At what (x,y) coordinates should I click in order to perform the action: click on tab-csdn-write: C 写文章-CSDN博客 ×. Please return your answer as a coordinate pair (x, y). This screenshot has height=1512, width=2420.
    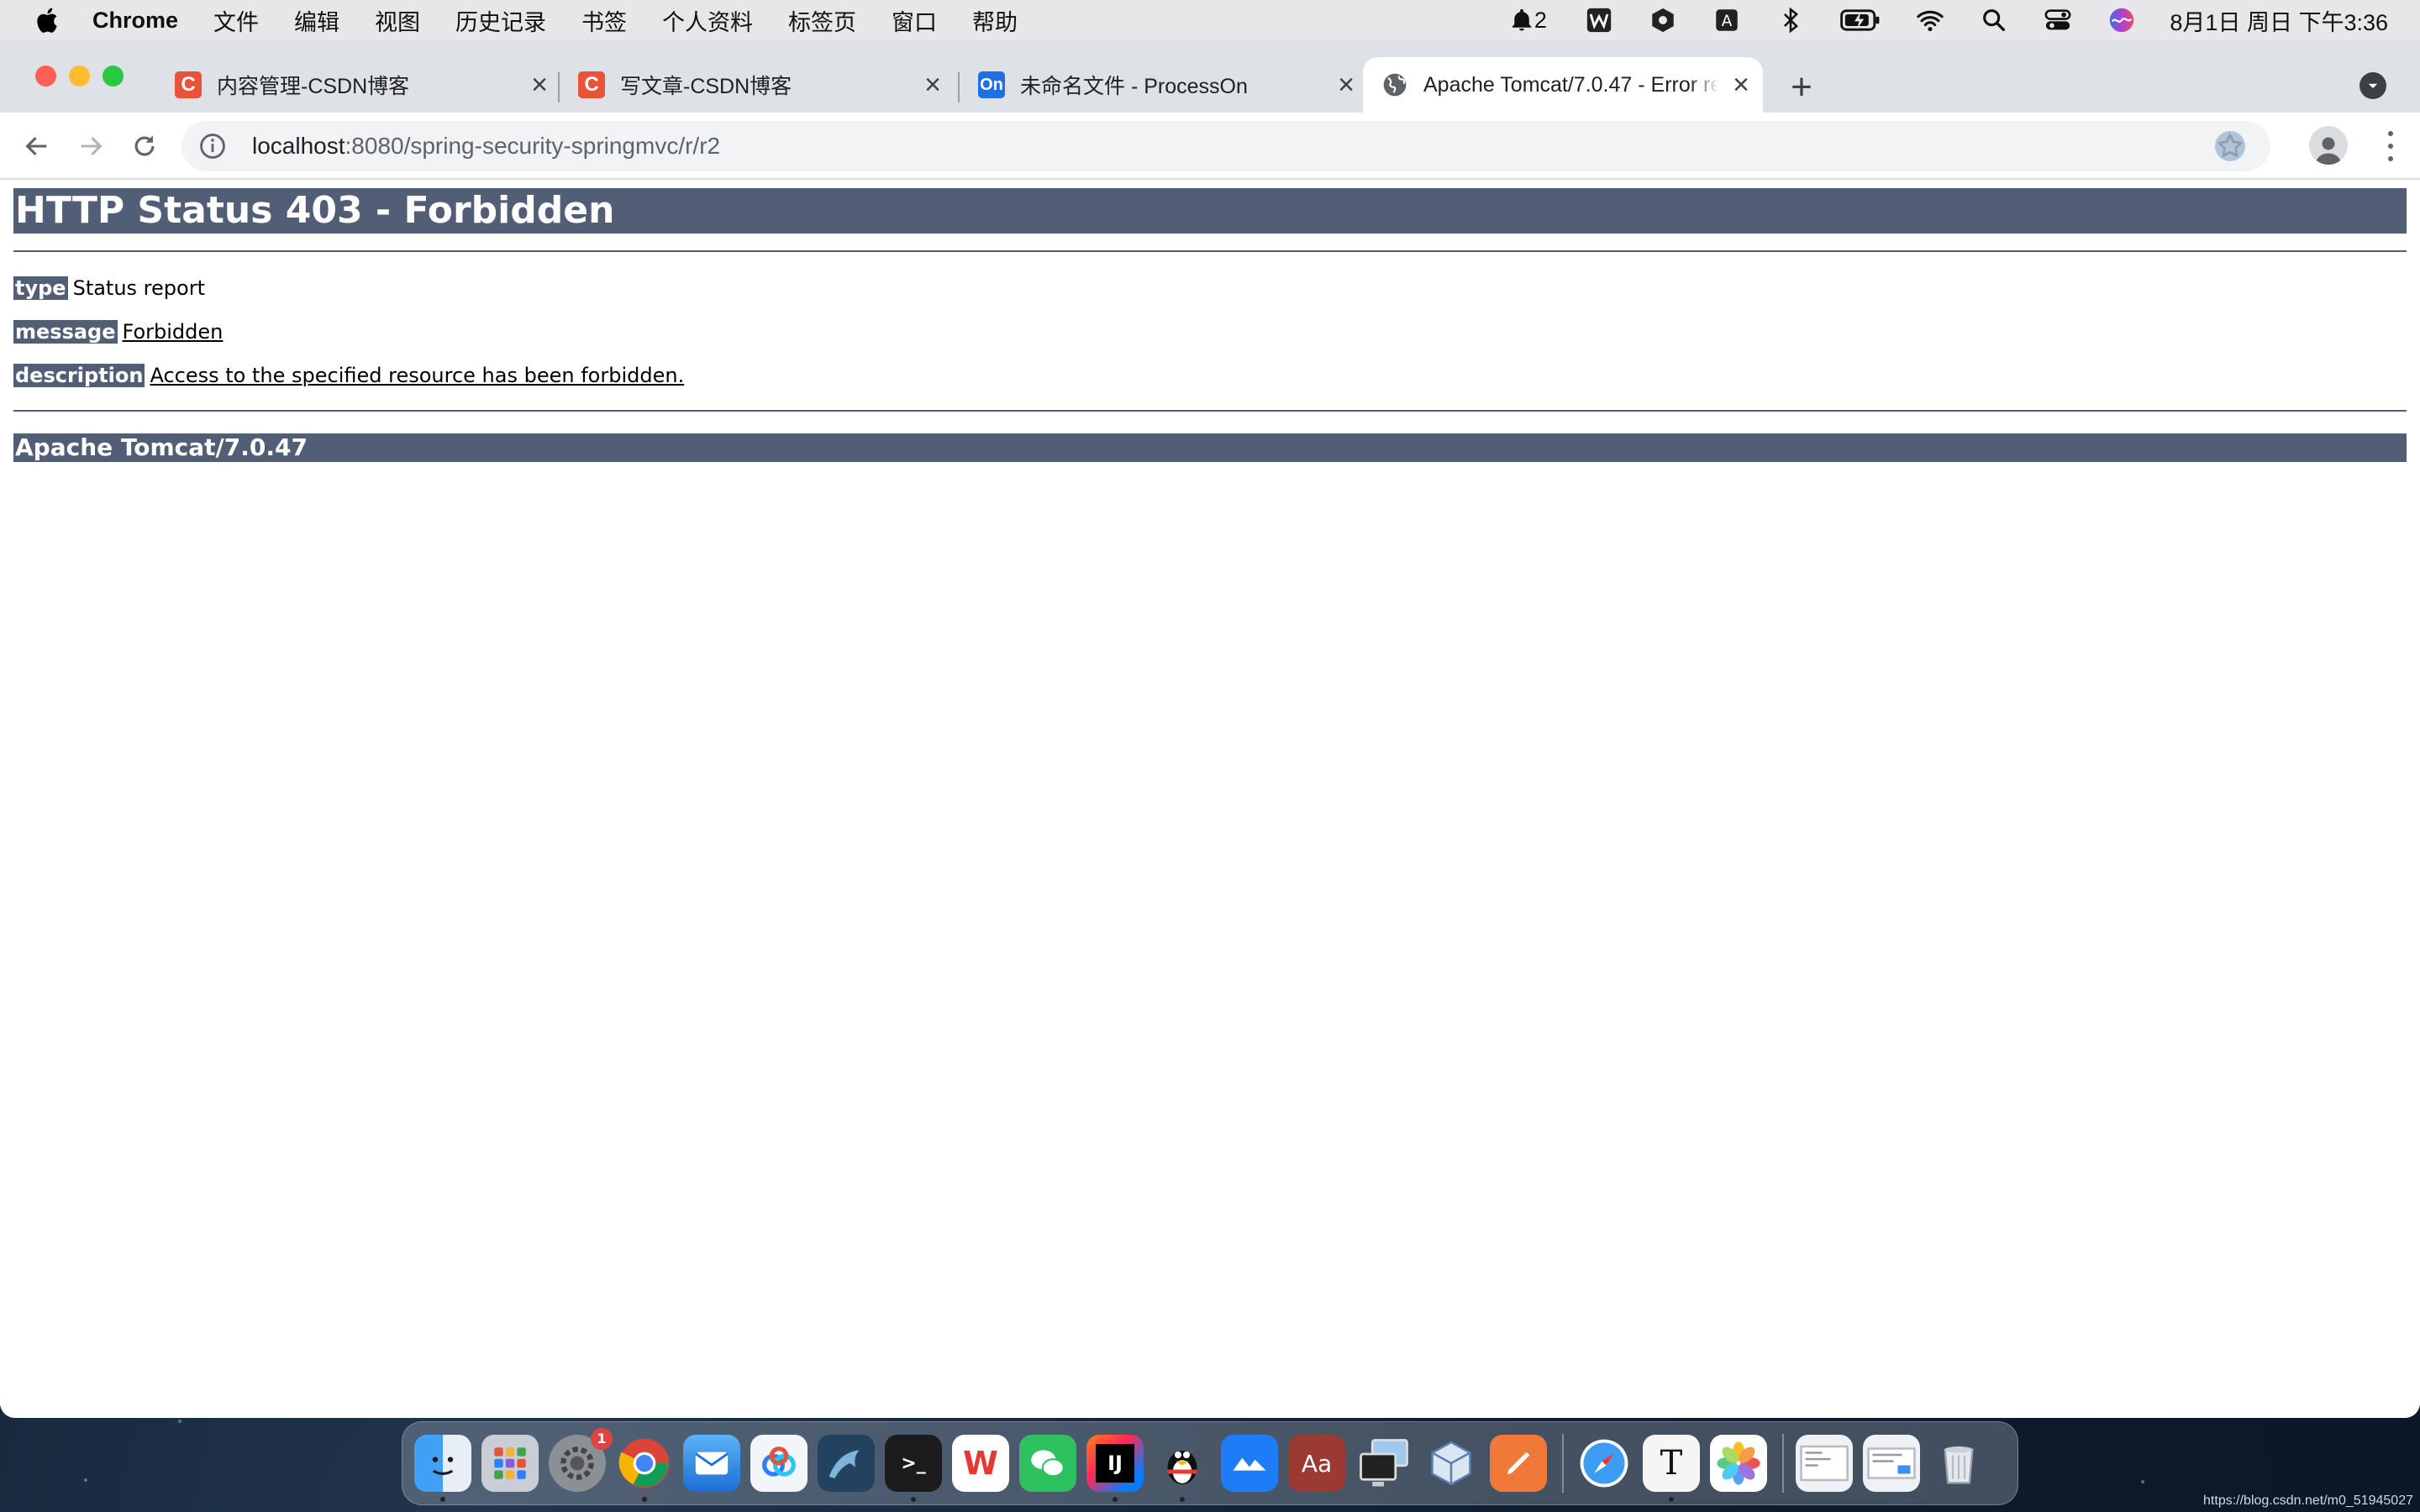
    Looking at the image, I should click on (757, 85).